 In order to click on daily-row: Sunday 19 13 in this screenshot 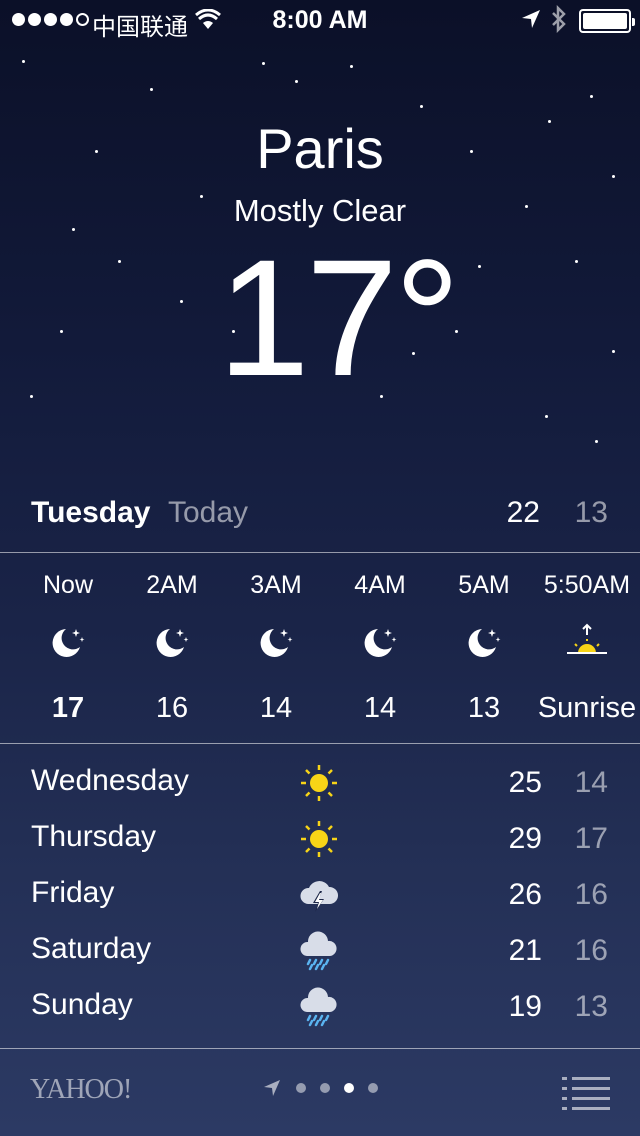, I will do `click(320, 1007)`.